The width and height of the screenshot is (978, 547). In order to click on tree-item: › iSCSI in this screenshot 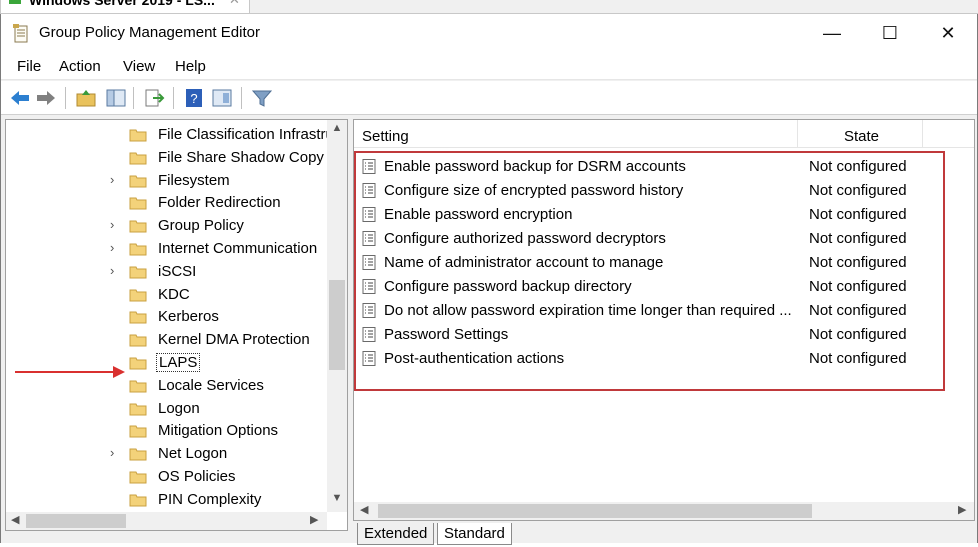, I will do `click(167, 272)`.